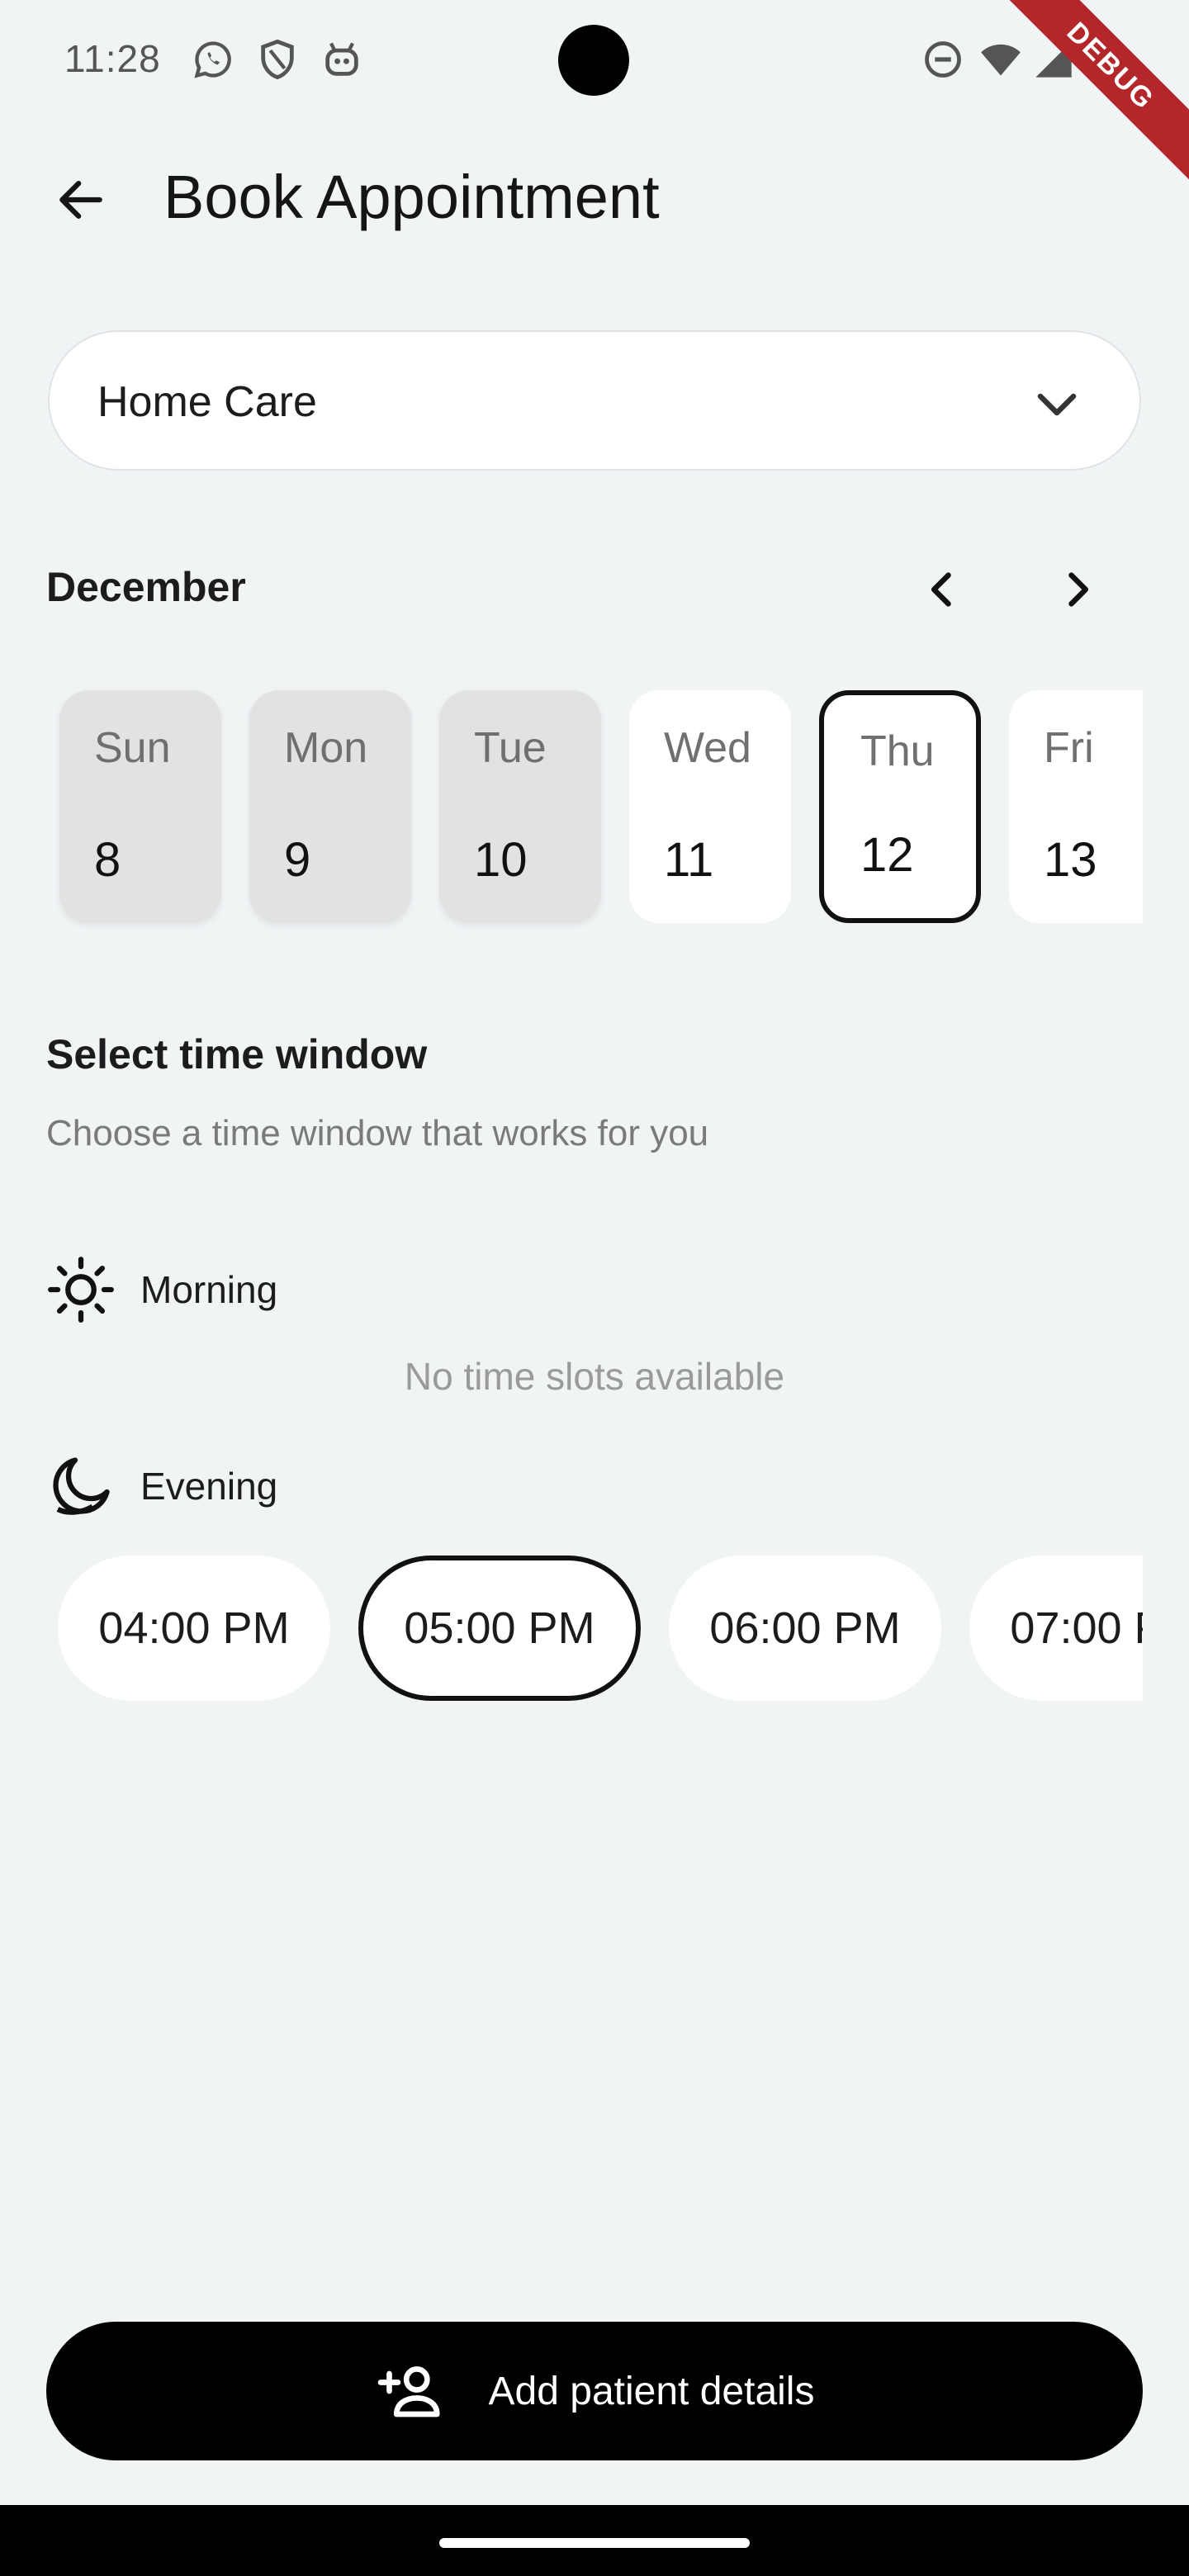 The width and height of the screenshot is (1189, 2576). Describe the element at coordinates (900, 806) in the screenshot. I see `date-card-thu-12: Thu 12` at that location.